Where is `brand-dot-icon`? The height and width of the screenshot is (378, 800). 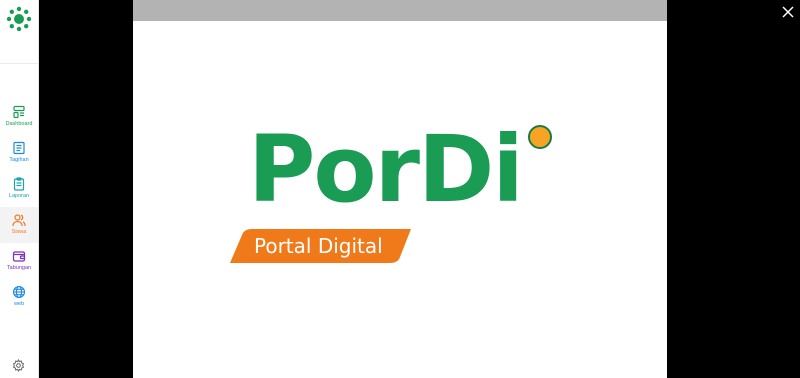
brand-dot-icon is located at coordinates (540, 137).